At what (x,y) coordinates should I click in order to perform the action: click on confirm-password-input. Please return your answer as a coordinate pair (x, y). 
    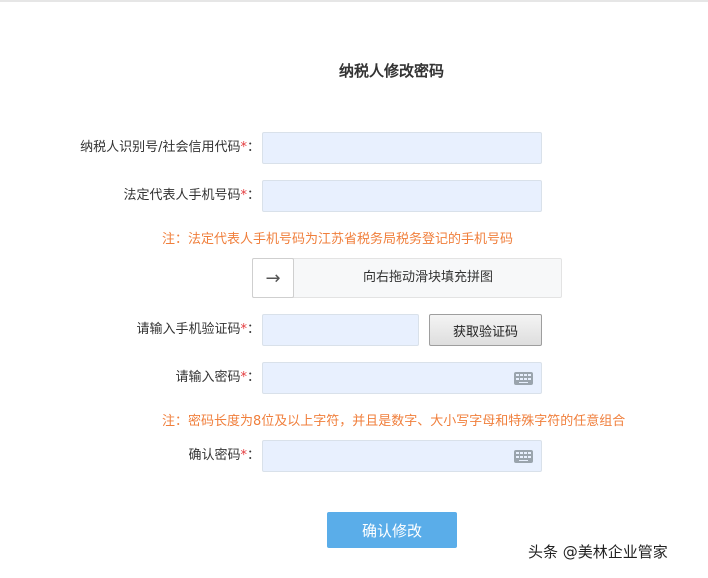
    Looking at the image, I should click on (402, 456).